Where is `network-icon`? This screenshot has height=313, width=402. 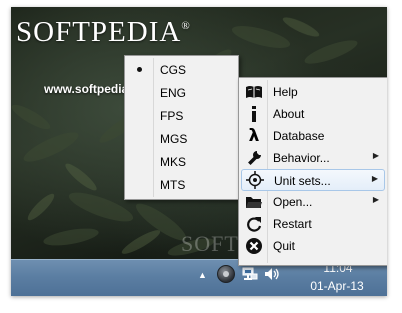
network-icon is located at coordinates (250, 274).